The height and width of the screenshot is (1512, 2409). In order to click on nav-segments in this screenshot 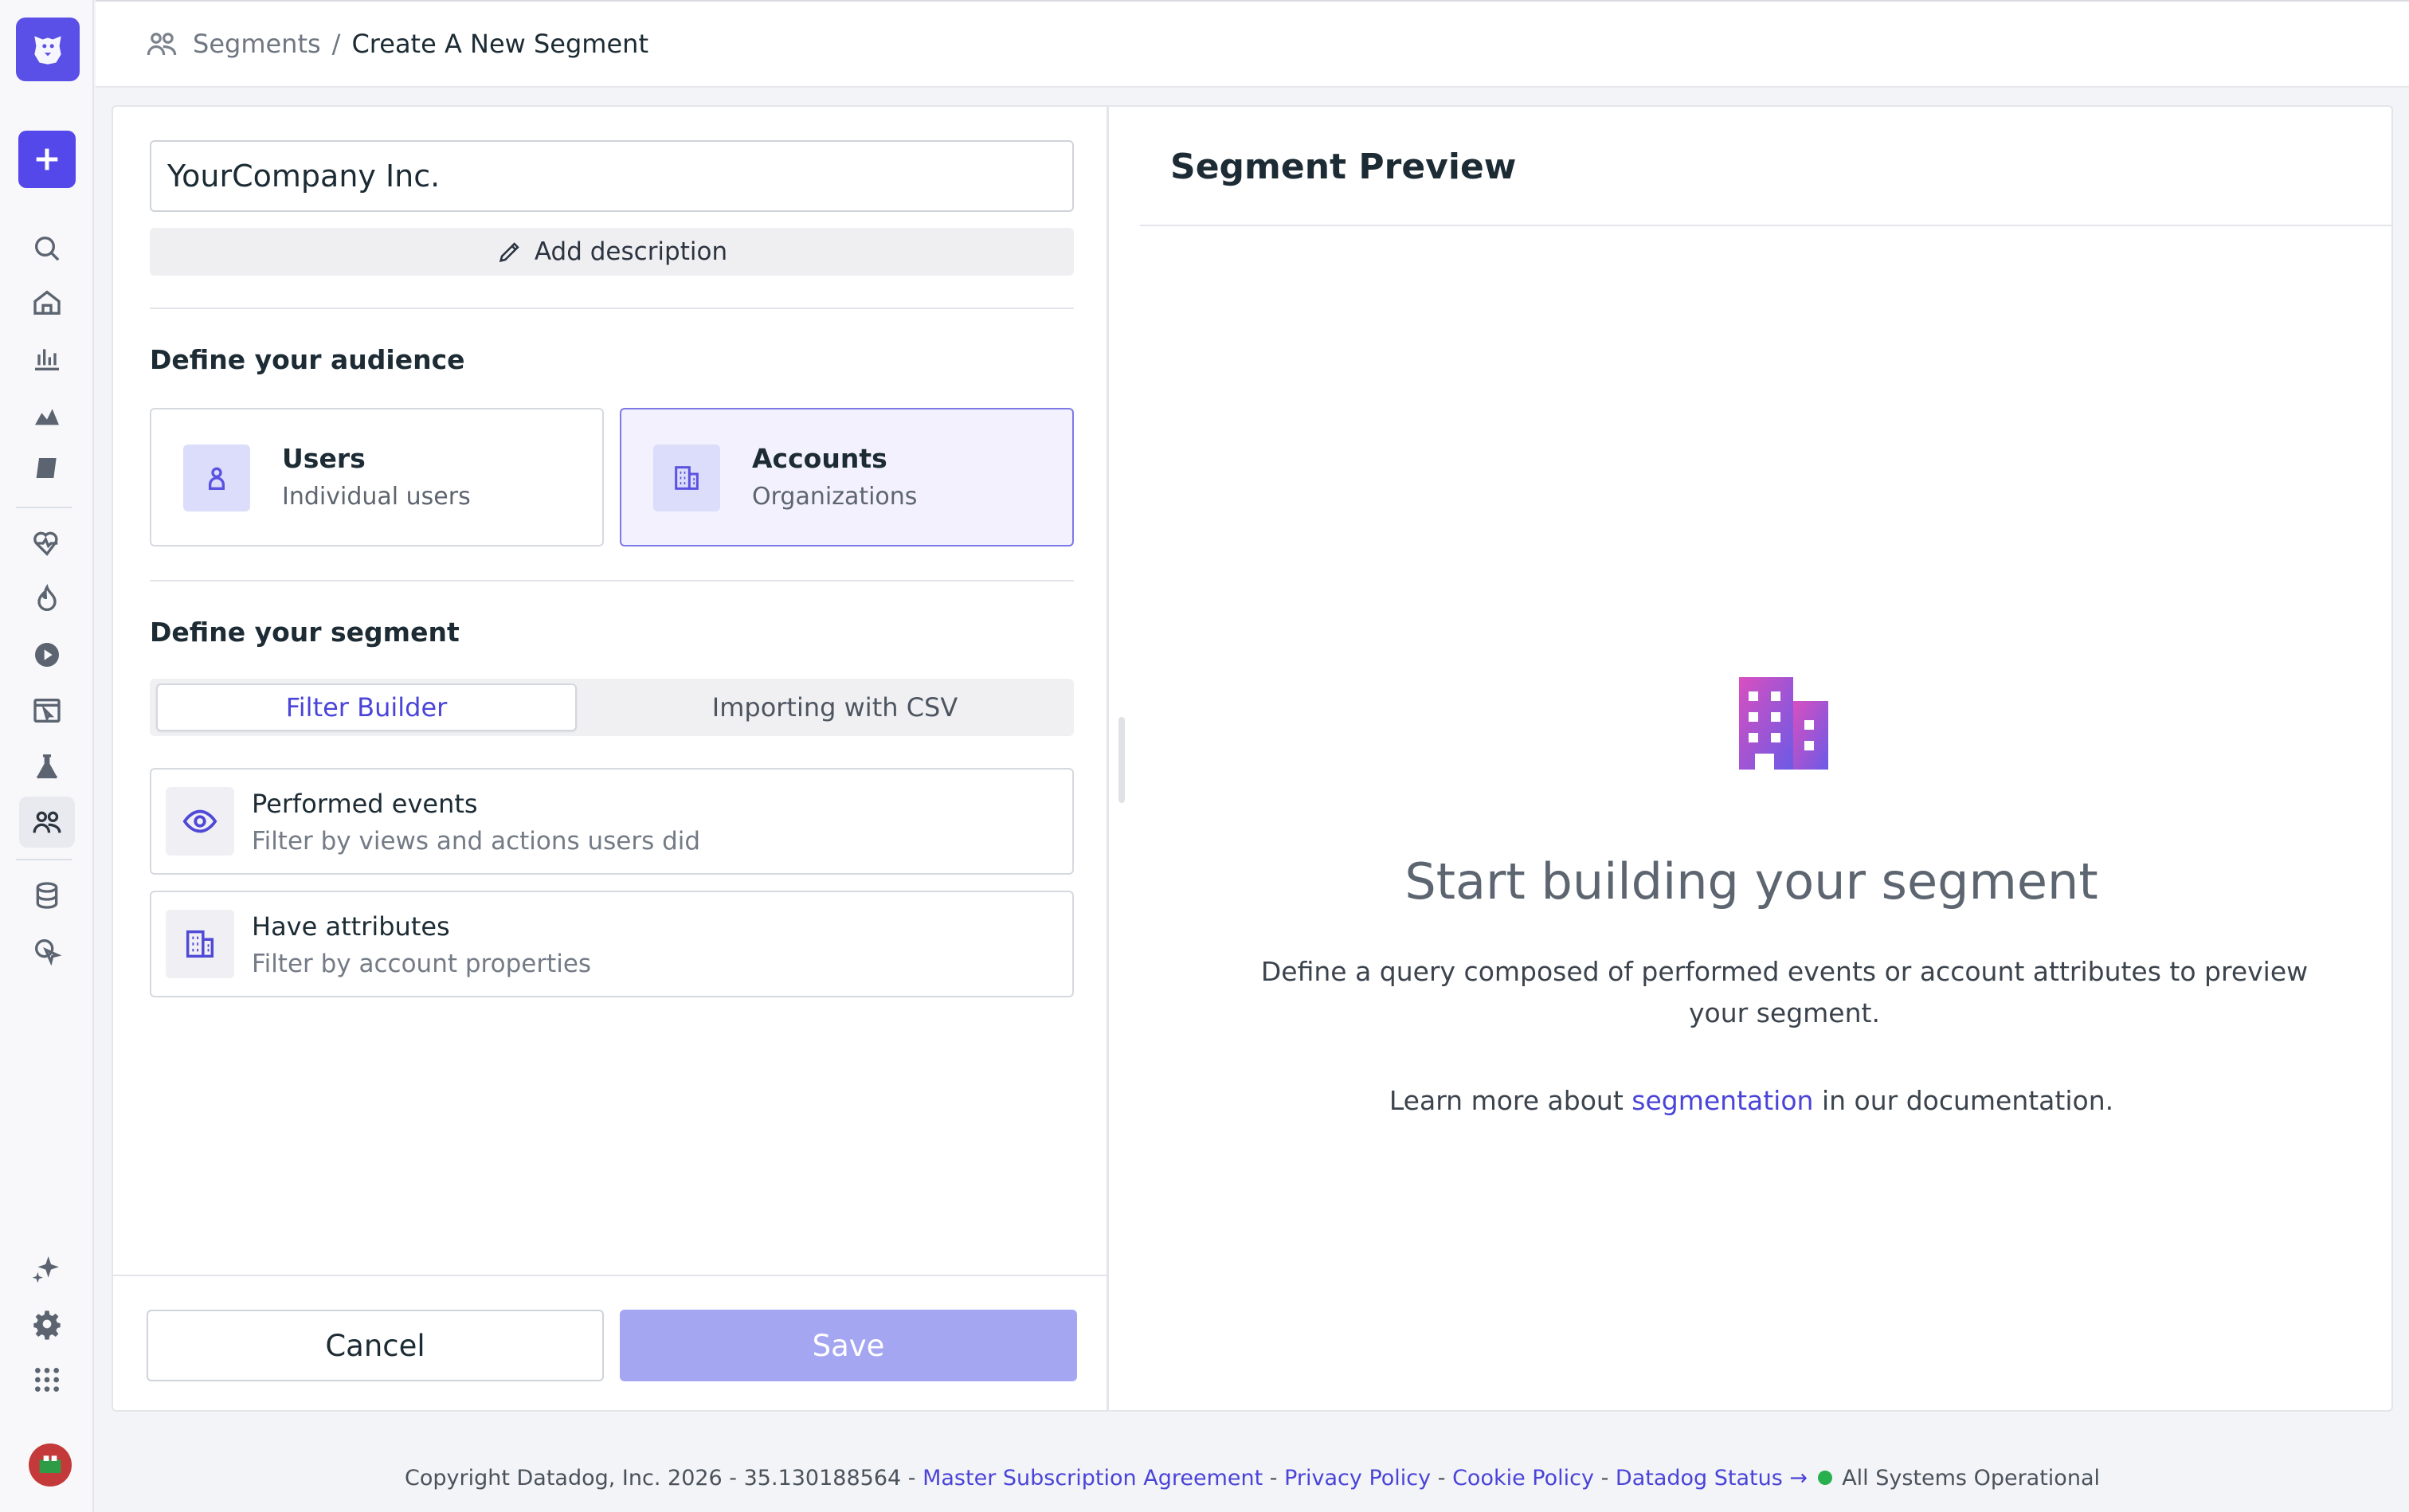, I will do `click(47, 823)`.